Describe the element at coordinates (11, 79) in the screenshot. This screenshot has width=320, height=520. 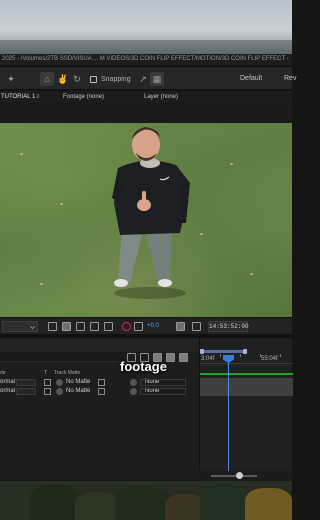
I see `pin-icon: ✦` at that location.